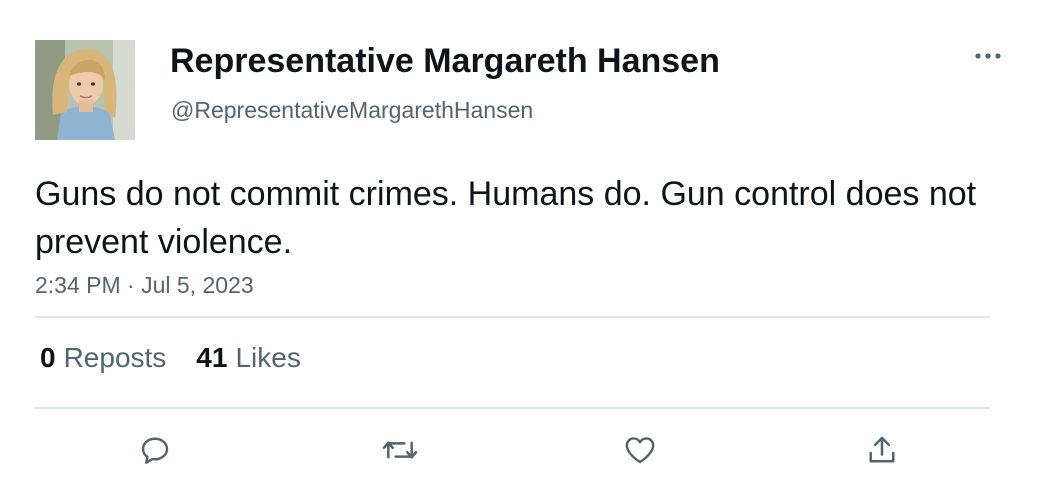  I want to click on author-display-name: Representative Margareth Hansen, so click(445, 61).